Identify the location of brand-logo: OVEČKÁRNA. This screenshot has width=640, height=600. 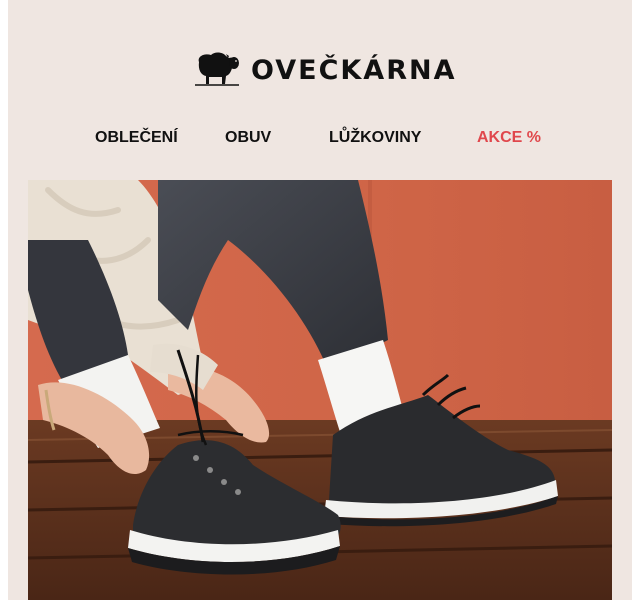
(324, 70).